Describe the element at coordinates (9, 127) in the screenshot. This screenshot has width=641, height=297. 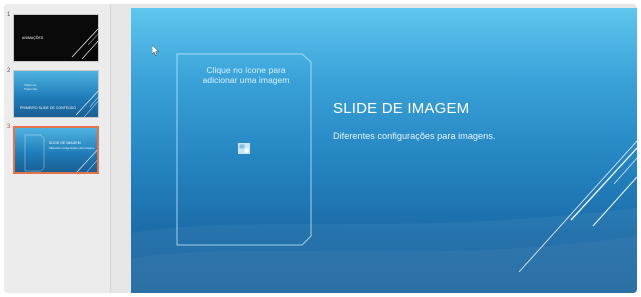
I see `slide-number-3: 3` at that location.